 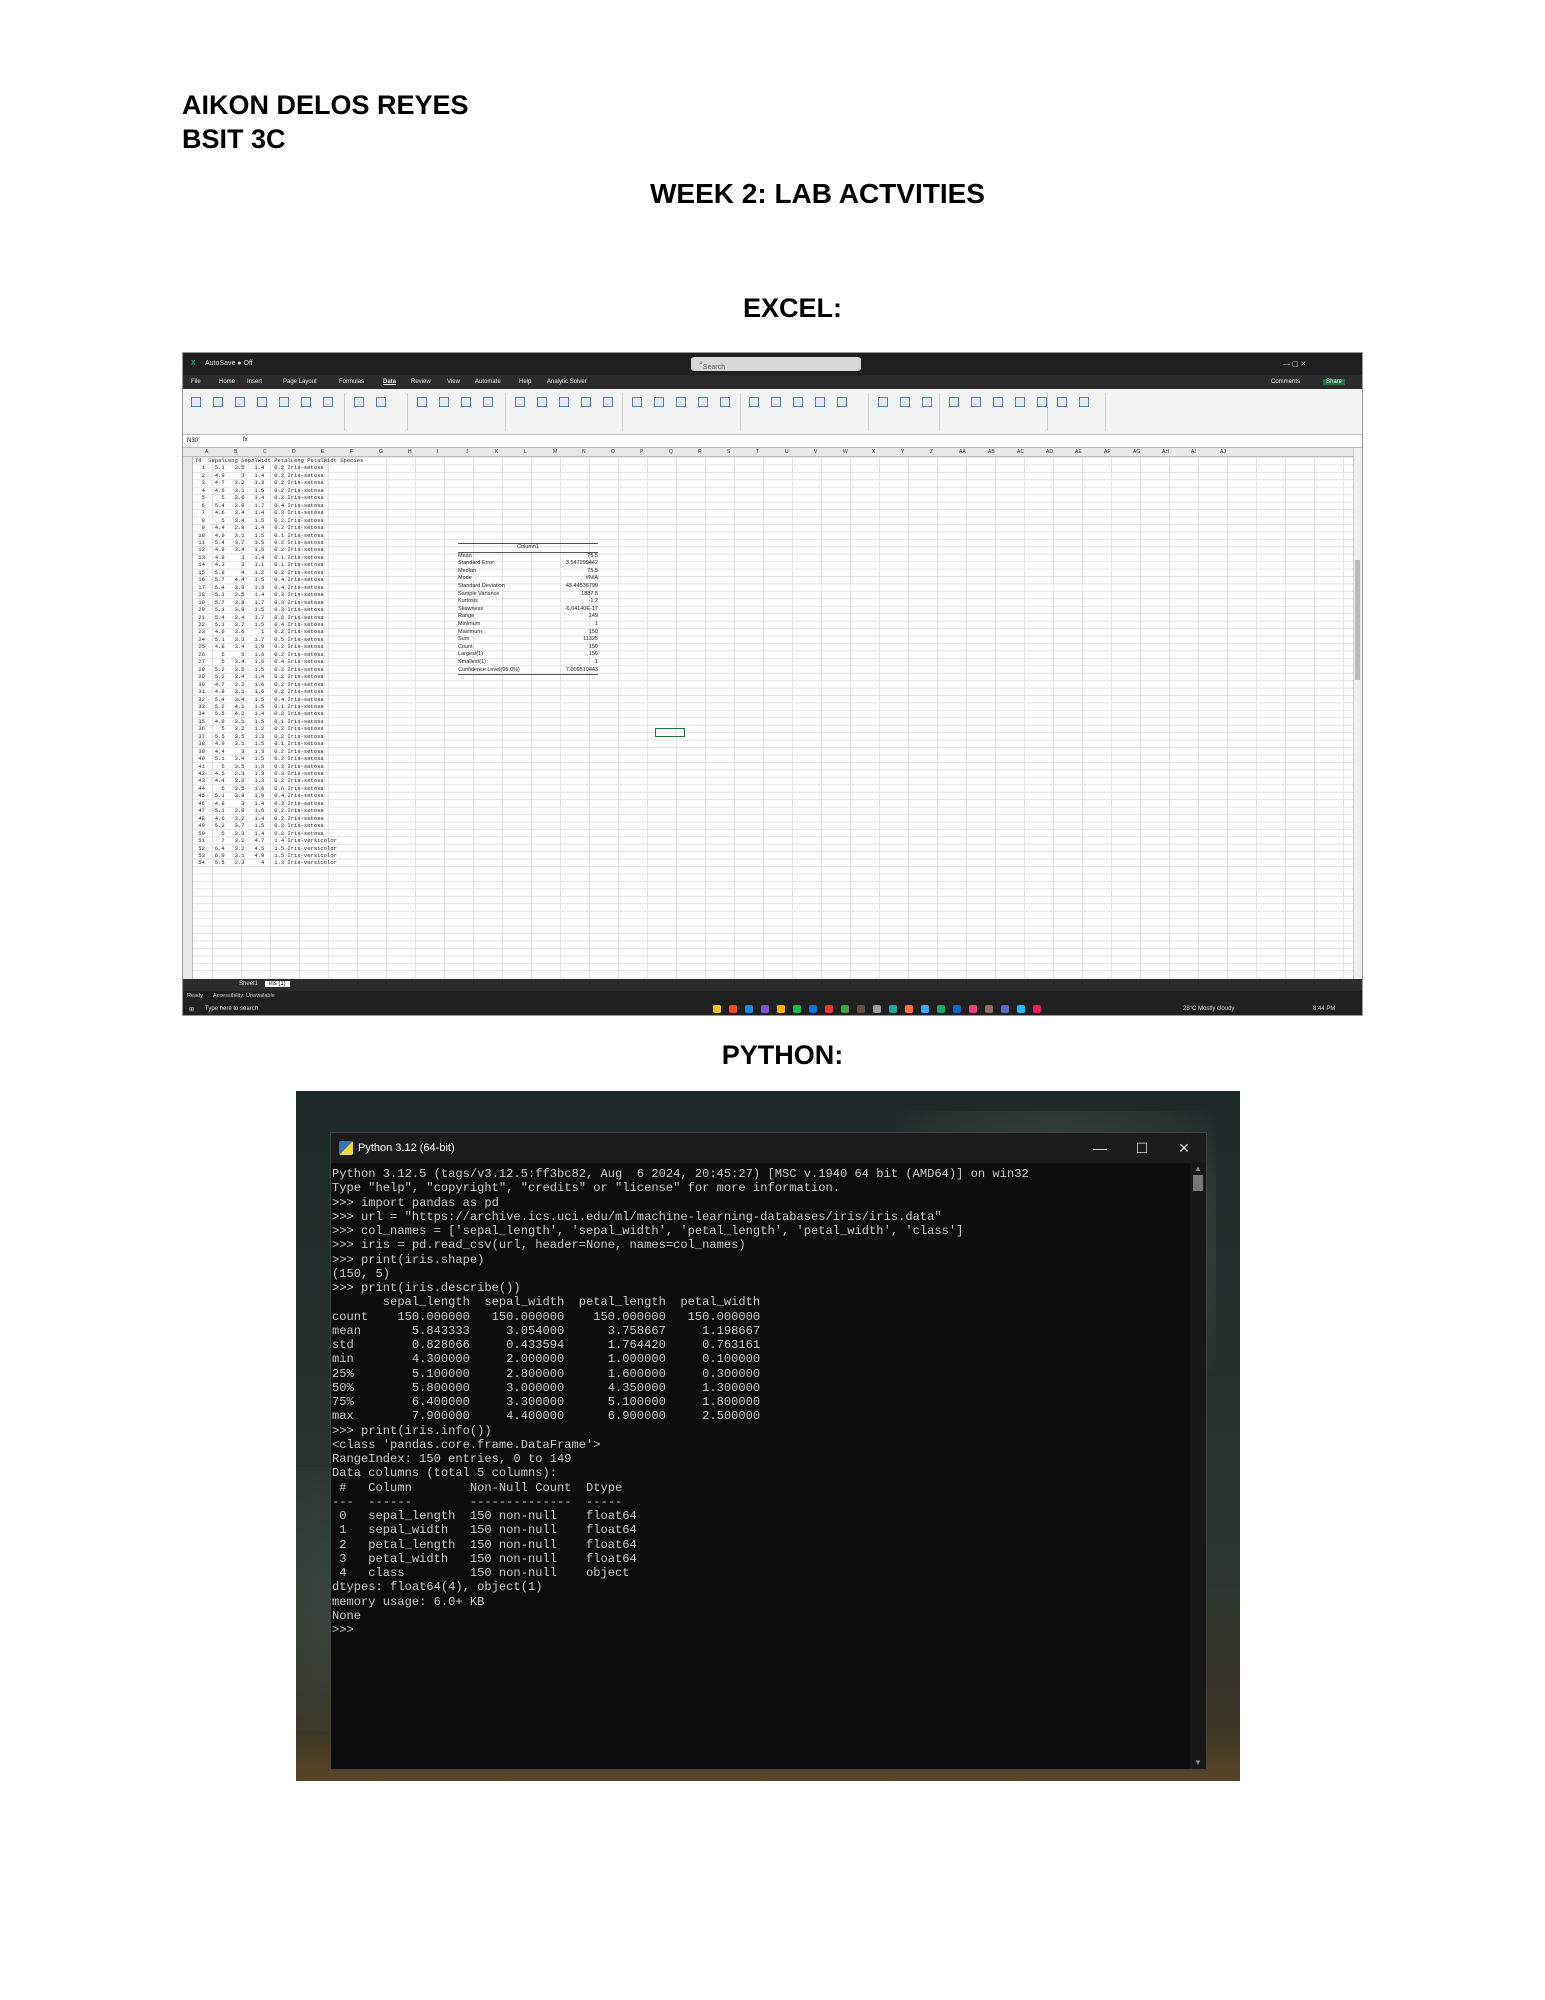 I want to click on excel-search-box: ⌕ Search, so click(x=776, y=364).